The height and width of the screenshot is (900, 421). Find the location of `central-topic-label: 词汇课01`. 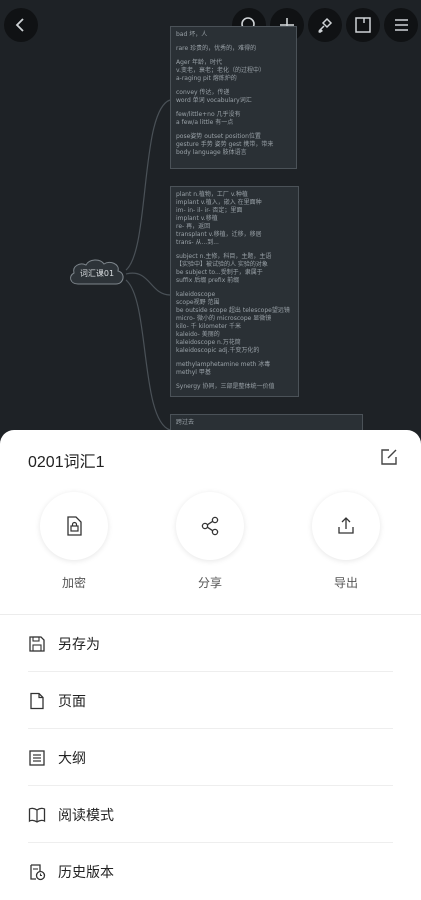

central-topic-label: 词汇课01 is located at coordinates (97, 273).